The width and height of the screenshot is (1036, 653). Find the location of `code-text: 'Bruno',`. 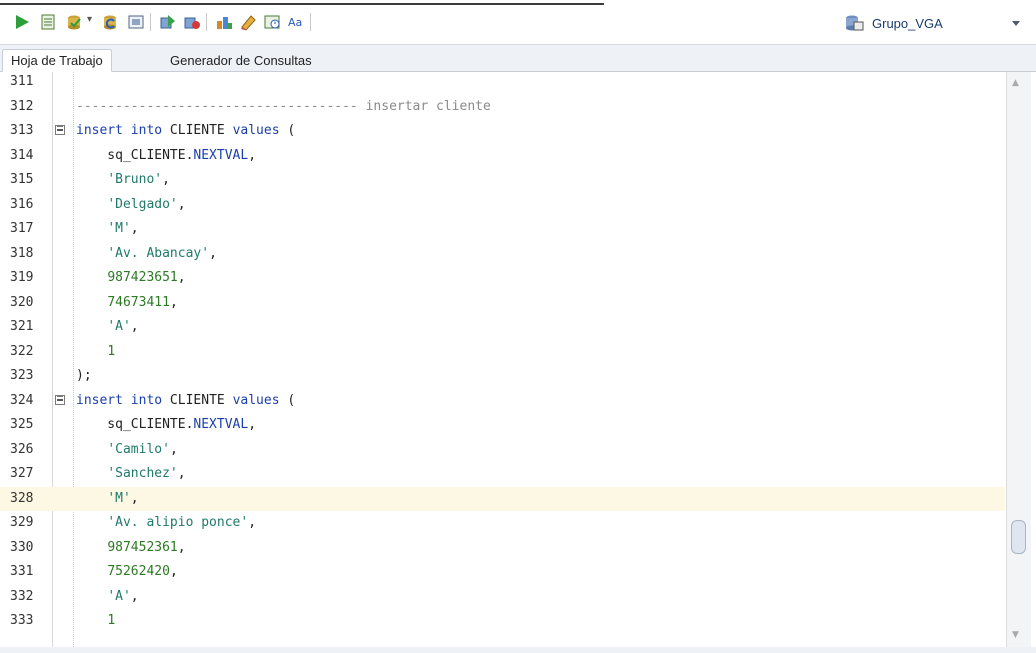

code-text: 'Bruno', is located at coordinates (138, 179).